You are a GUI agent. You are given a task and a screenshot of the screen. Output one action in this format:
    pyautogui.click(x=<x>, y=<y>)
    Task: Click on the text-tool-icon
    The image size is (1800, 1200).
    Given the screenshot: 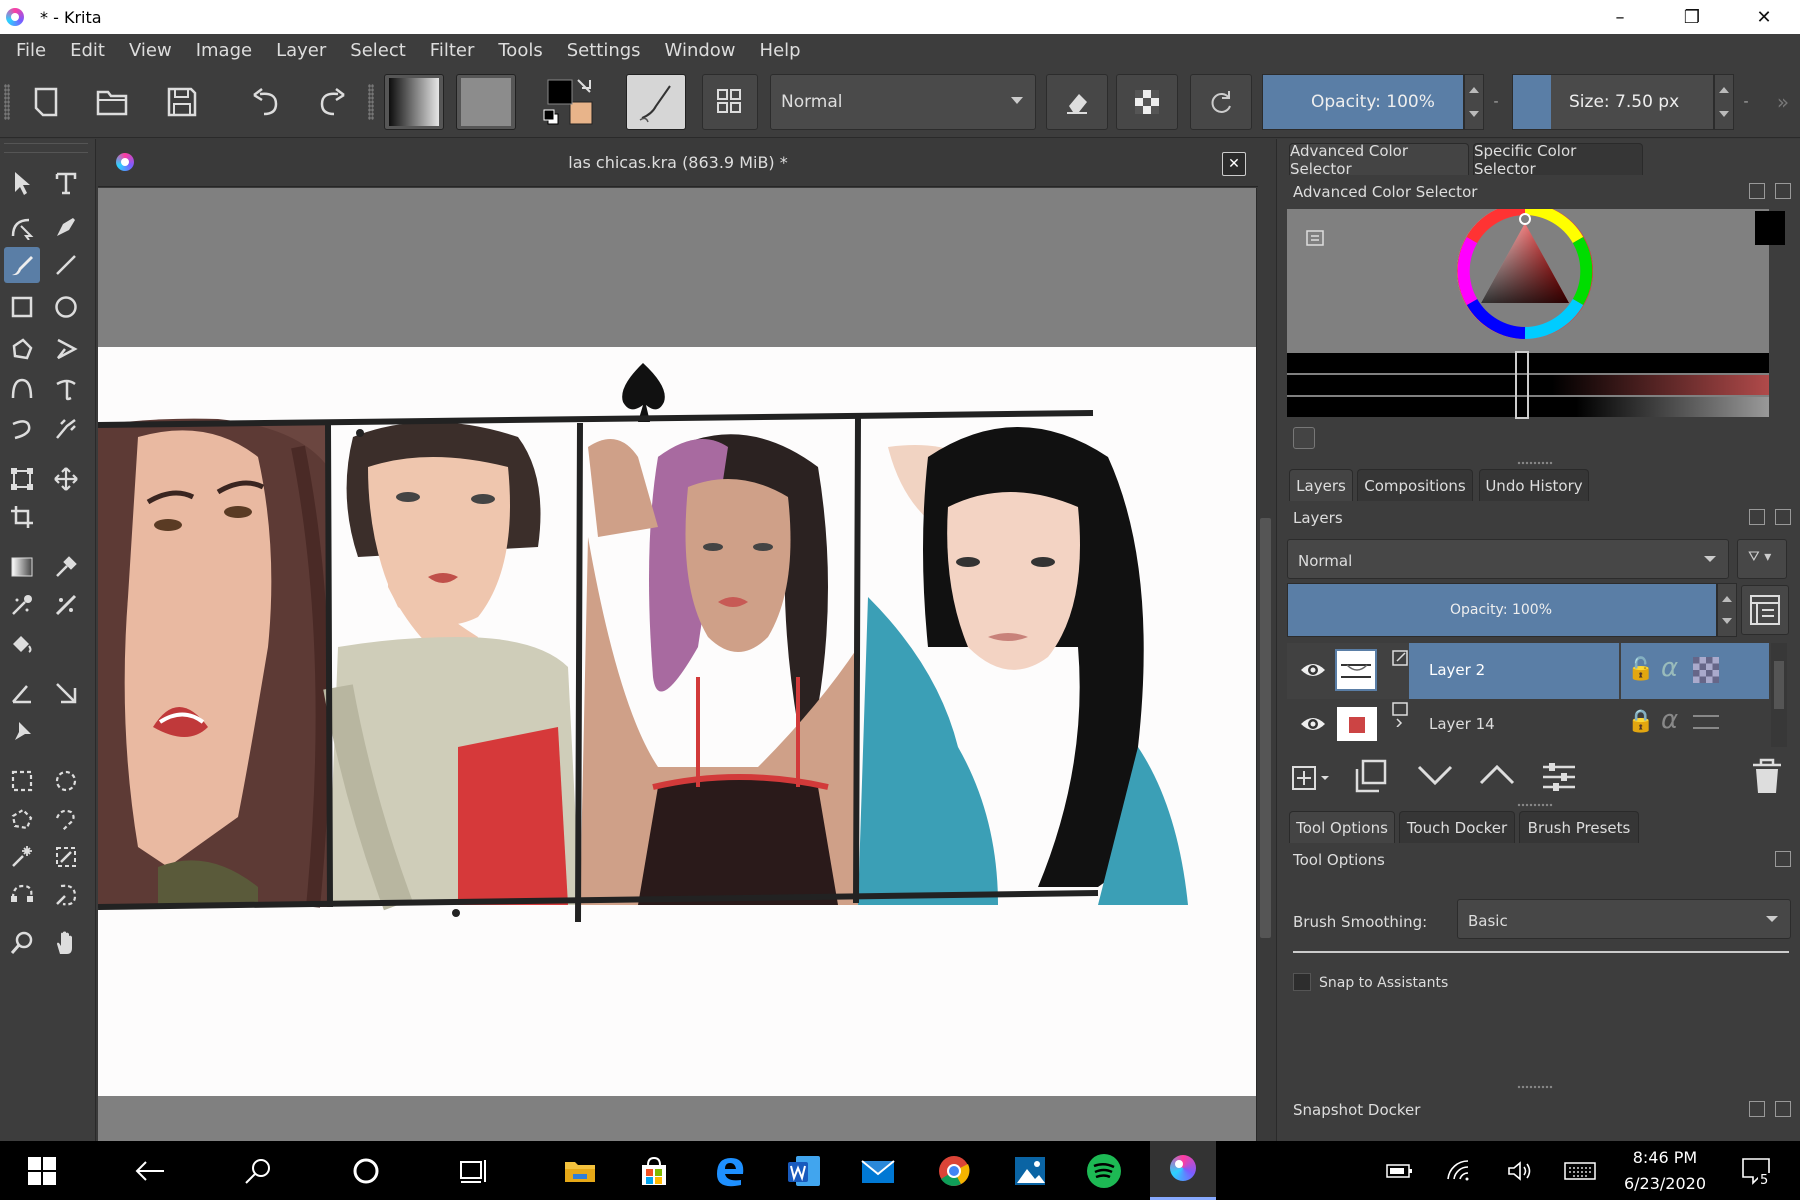 What is the action you would take?
    pyautogui.click(x=66, y=183)
    